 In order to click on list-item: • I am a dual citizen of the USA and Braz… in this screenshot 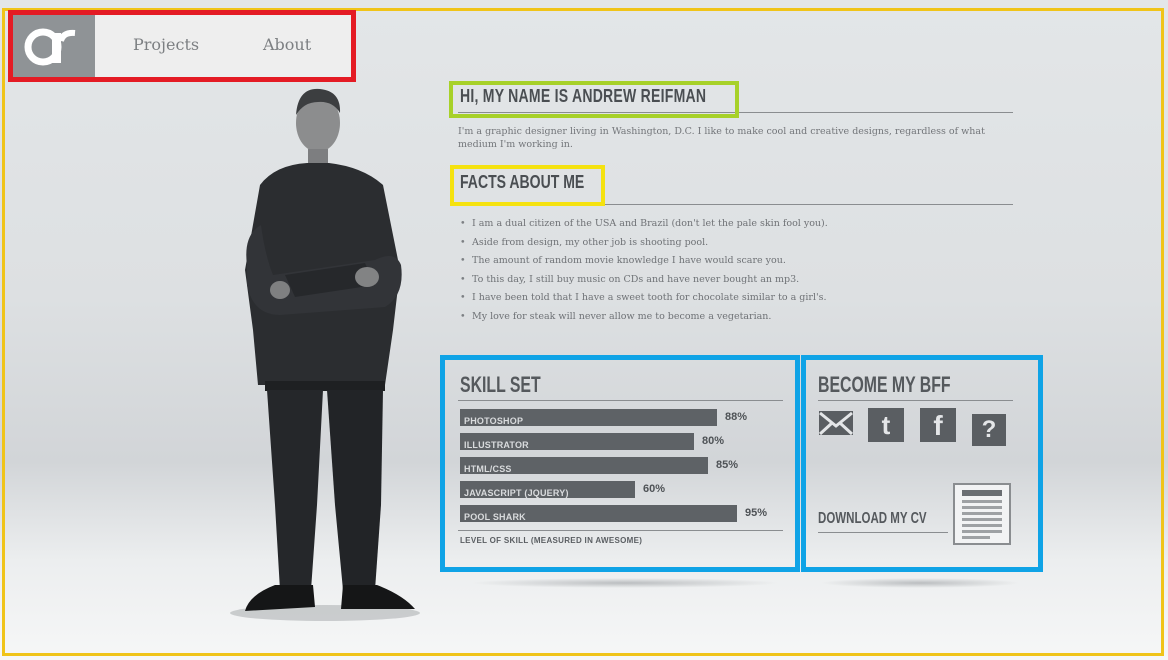, I will do `click(644, 223)`.